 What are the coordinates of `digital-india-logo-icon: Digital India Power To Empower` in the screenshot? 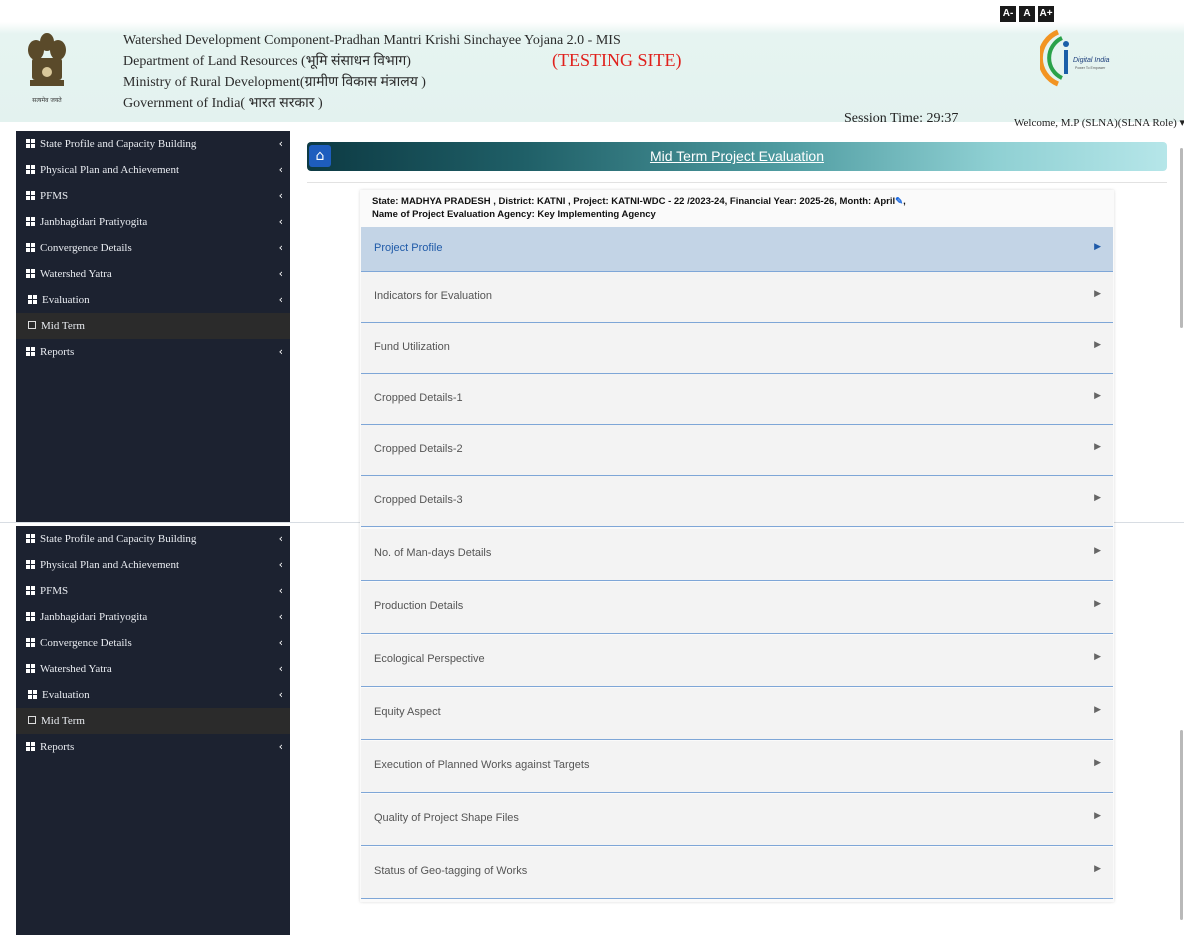 It's located at (1075, 57).